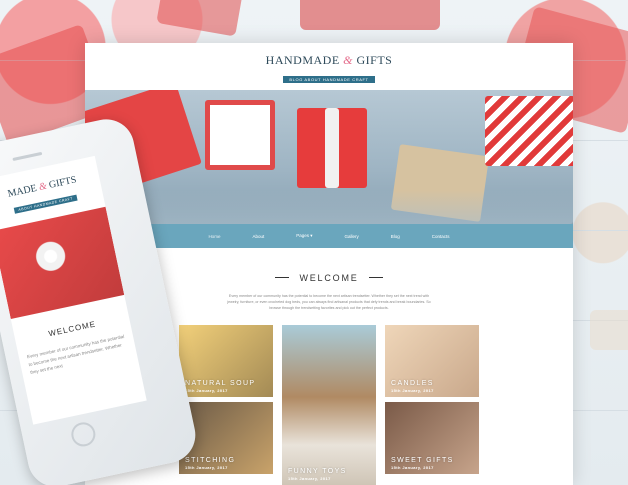 This screenshot has width=628, height=485. I want to click on phone-logo-a: MADE, so click(22, 191).